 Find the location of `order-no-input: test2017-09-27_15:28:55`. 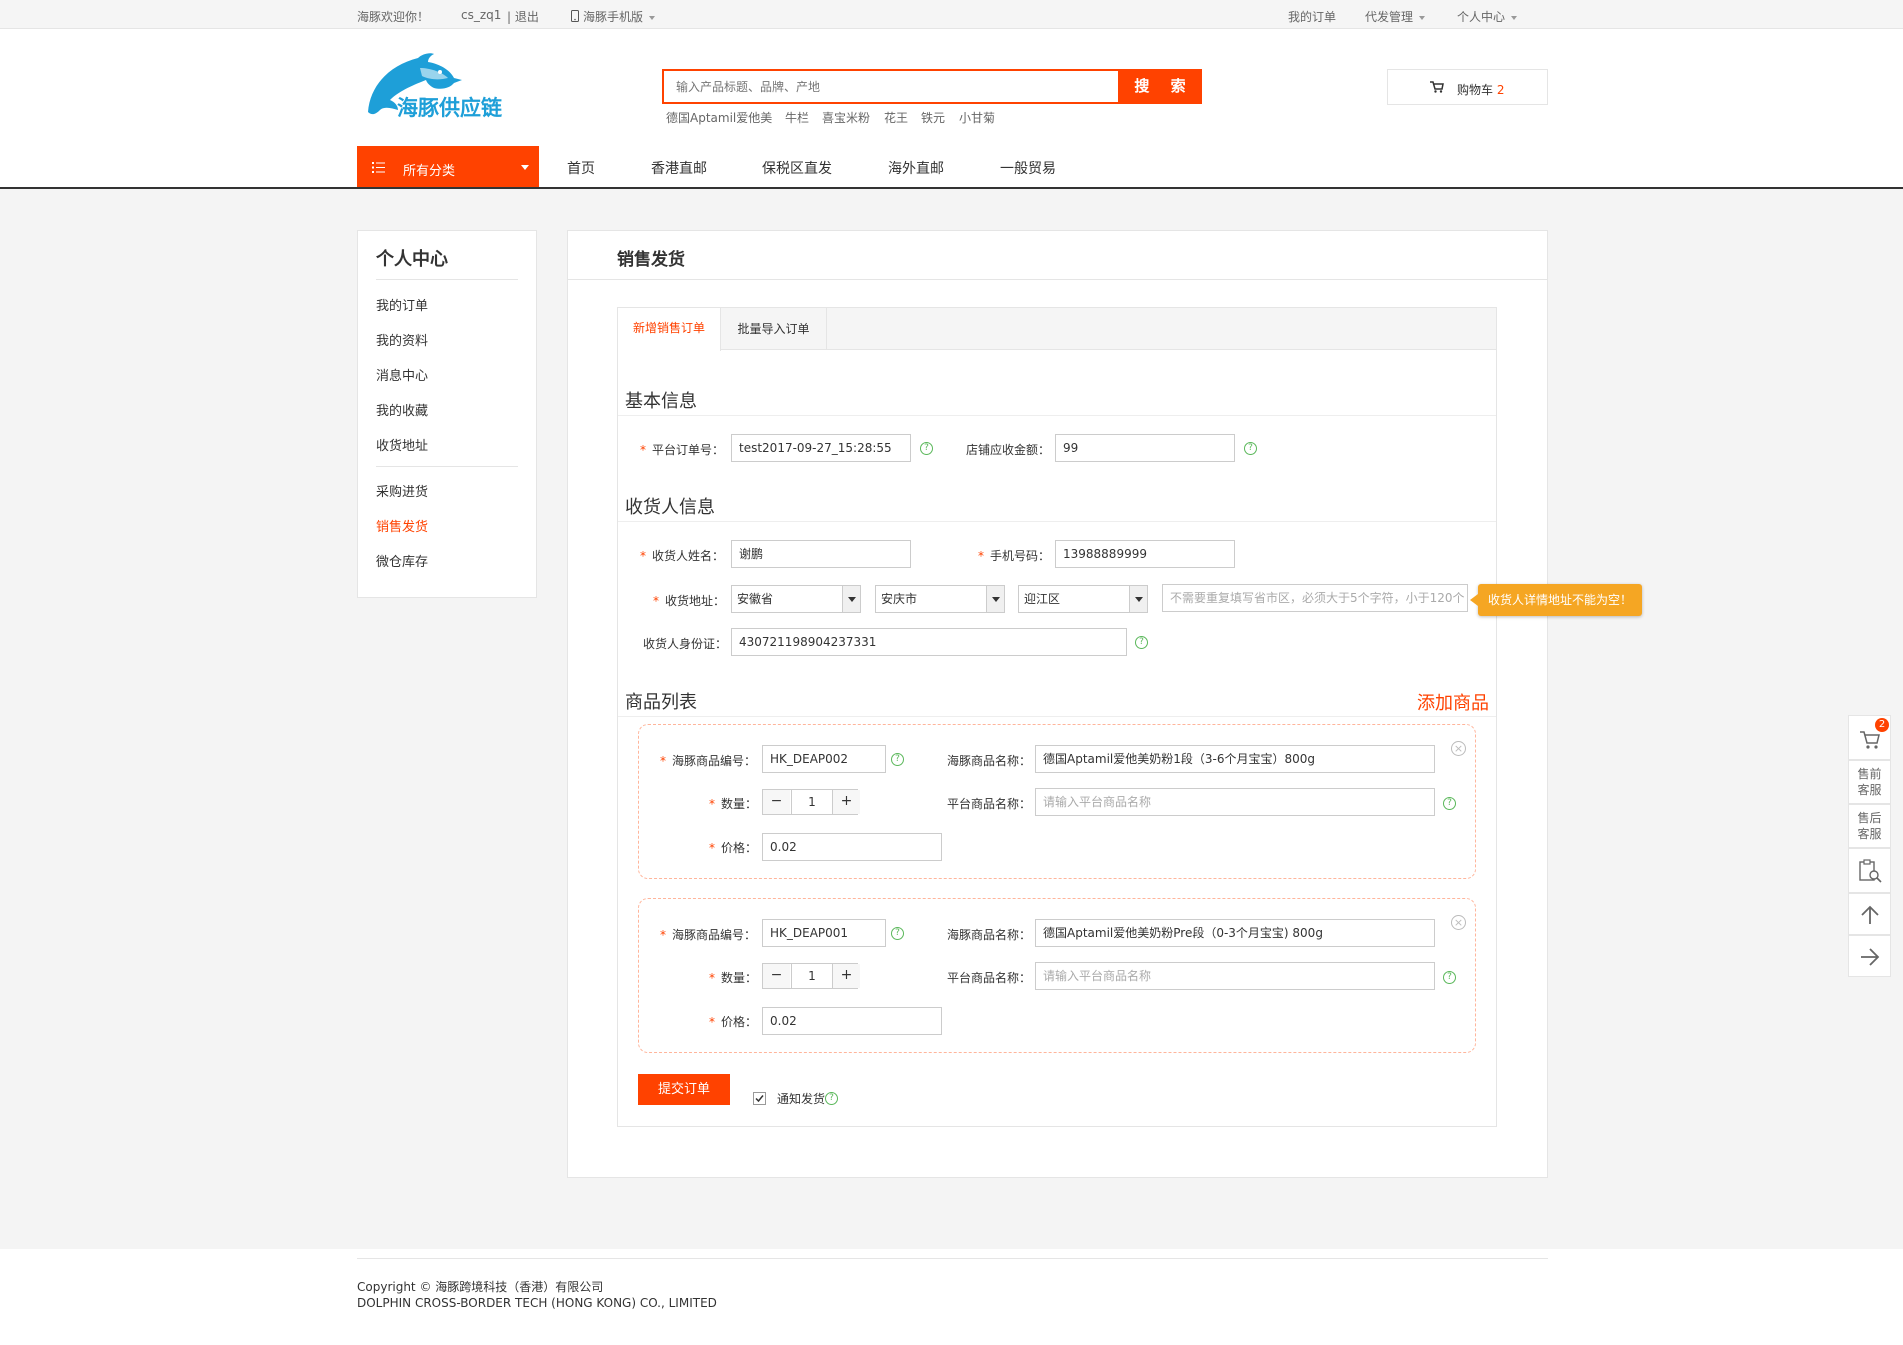

order-no-input: test2017-09-27_15:28:55 is located at coordinates (821, 448).